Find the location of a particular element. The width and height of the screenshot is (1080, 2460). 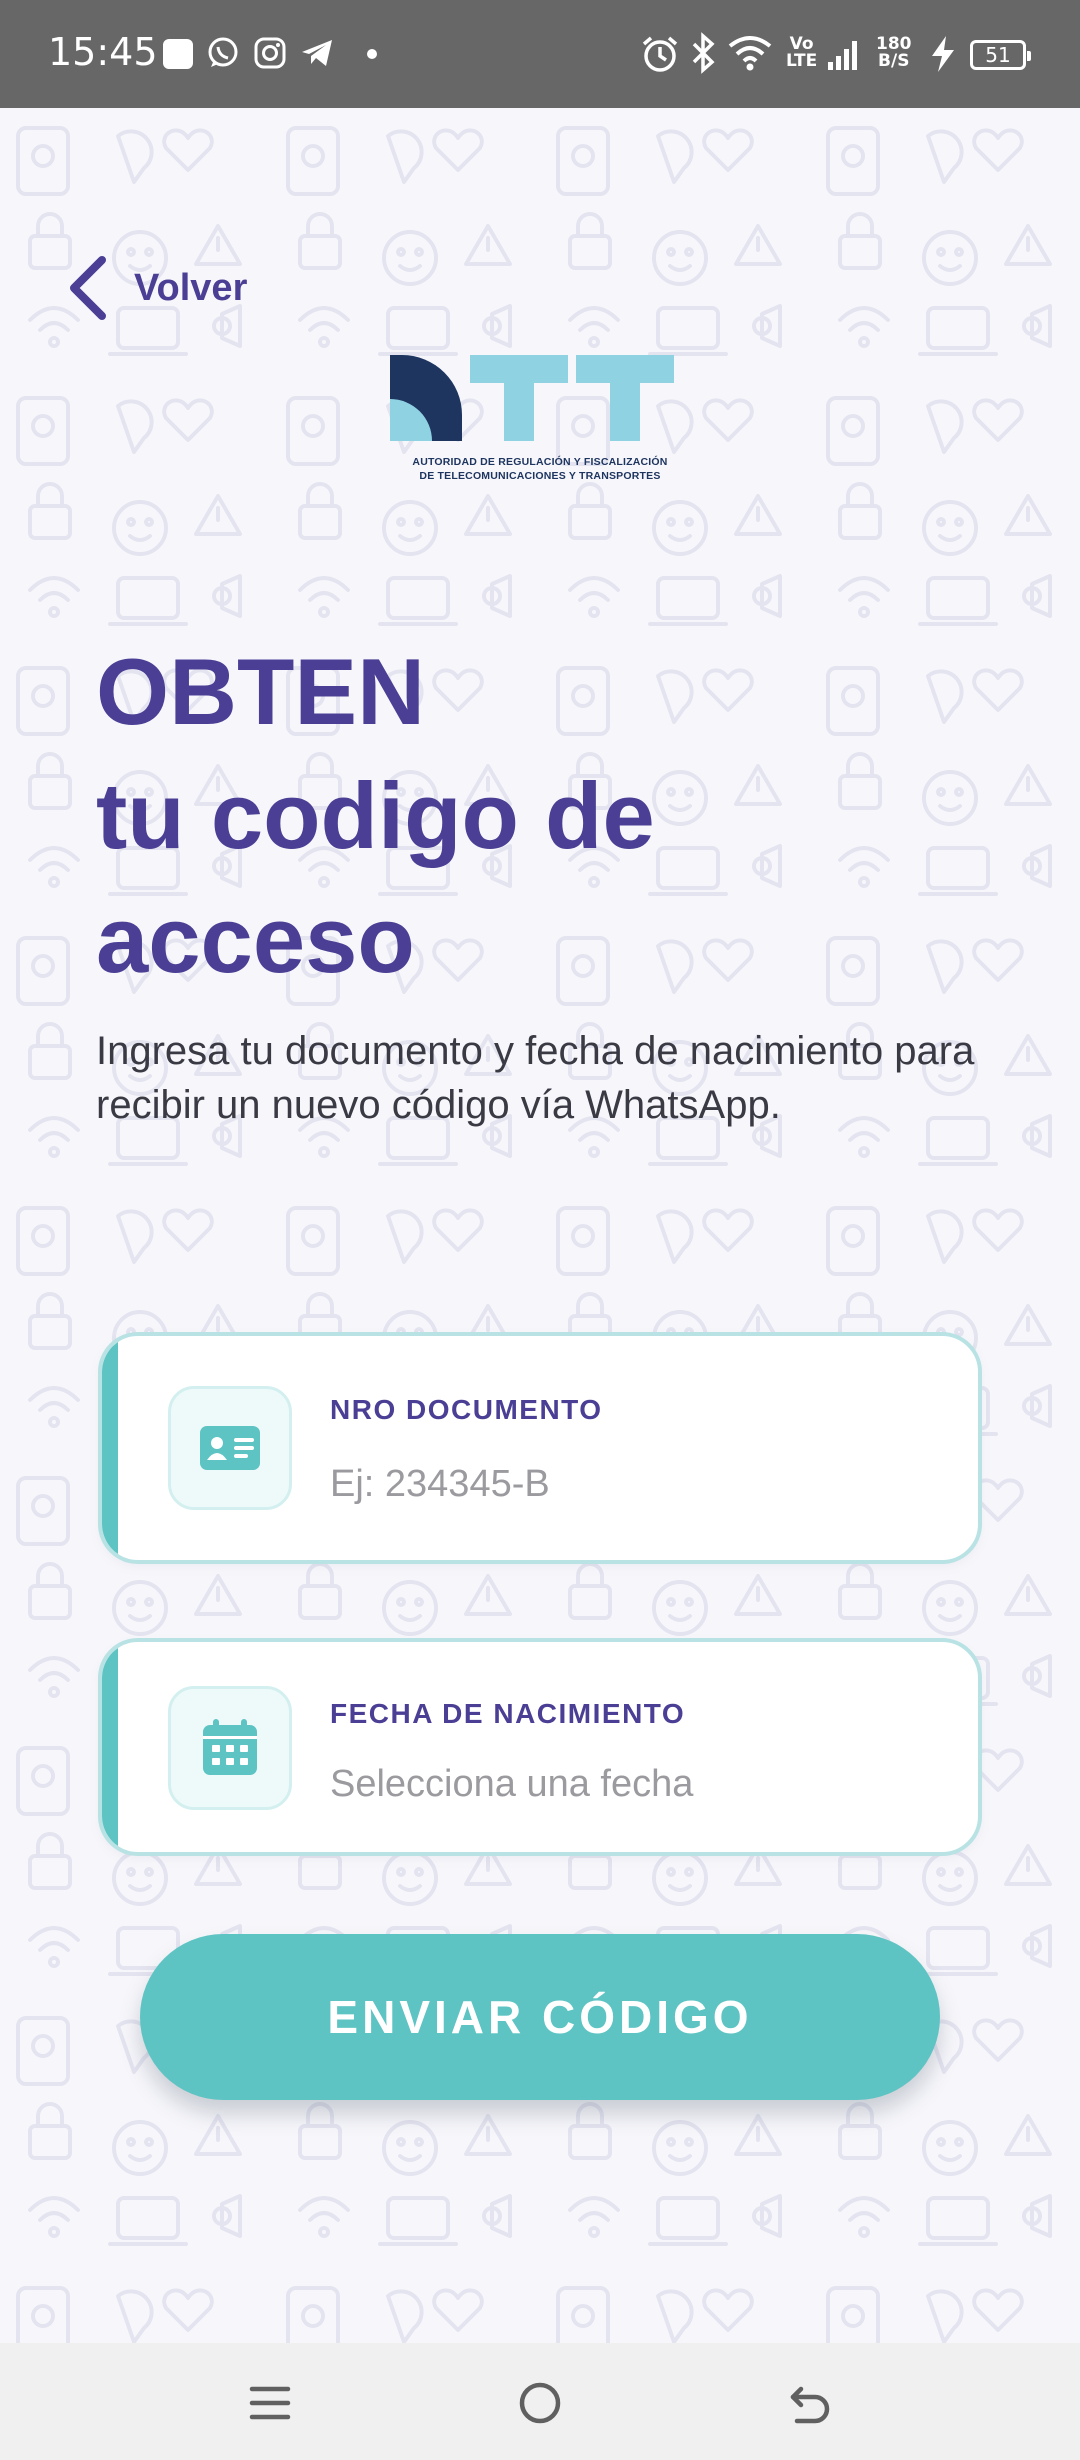

whatsapp-icon is located at coordinates (223, 52).